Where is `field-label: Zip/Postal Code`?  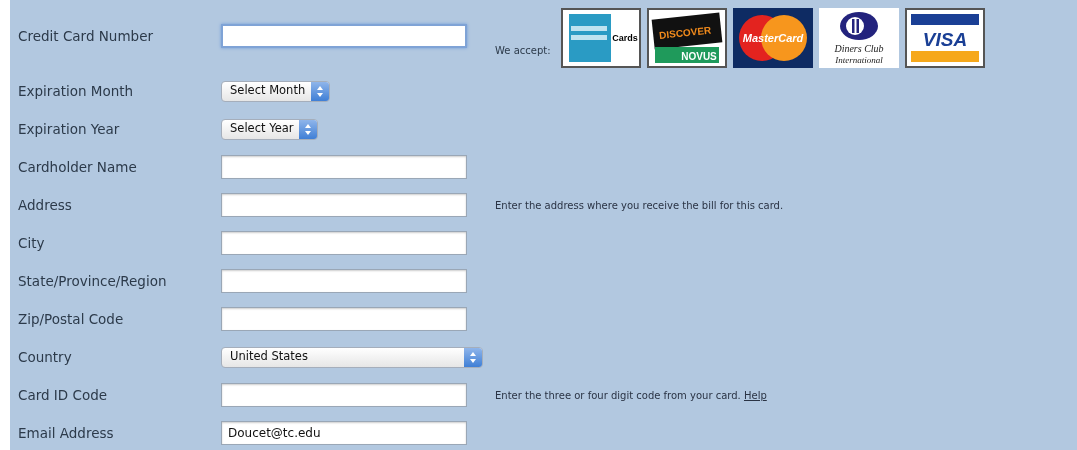
field-label: Zip/Postal Code is located at coordinates (71, 319).